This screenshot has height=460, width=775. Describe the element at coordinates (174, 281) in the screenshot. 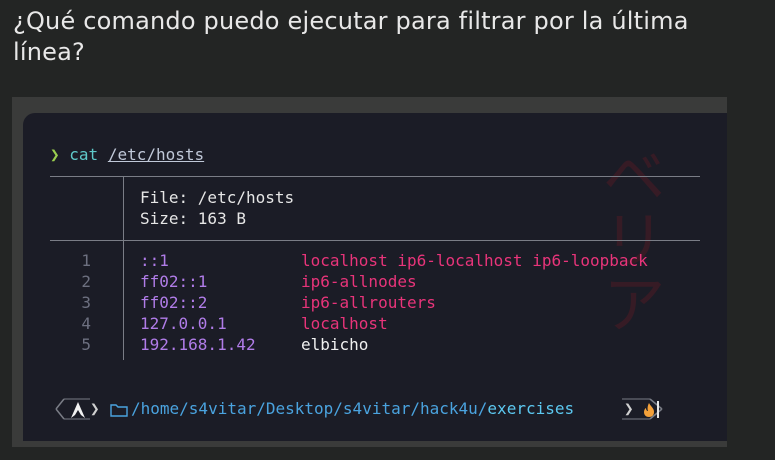

I see `ip-address: ff02::1` at that location.